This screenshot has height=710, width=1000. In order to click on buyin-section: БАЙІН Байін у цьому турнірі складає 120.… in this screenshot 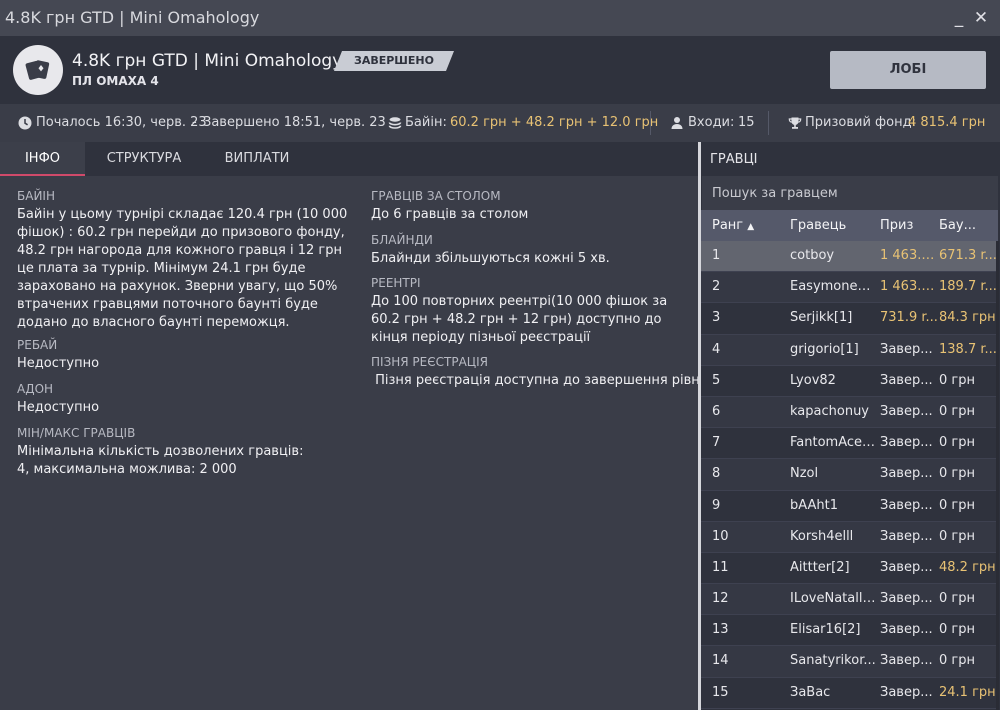, I will do `click(184, 260)`.